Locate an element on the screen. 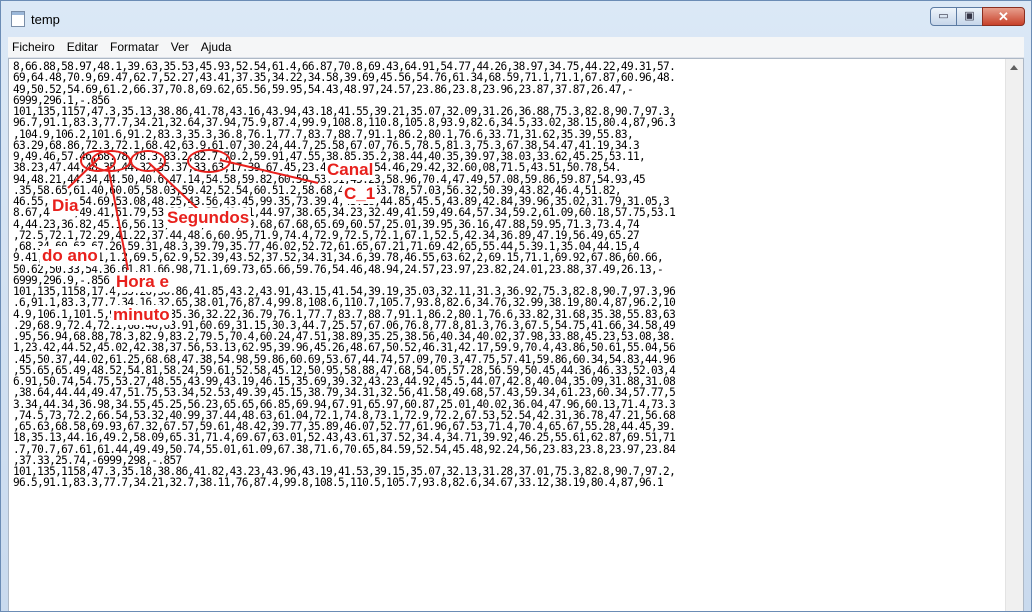 This screenshot has width=1032, height=612. menu-bar: Ficheiro Editar Formatar Ver Ajuda is located at coordinates (516, 47).